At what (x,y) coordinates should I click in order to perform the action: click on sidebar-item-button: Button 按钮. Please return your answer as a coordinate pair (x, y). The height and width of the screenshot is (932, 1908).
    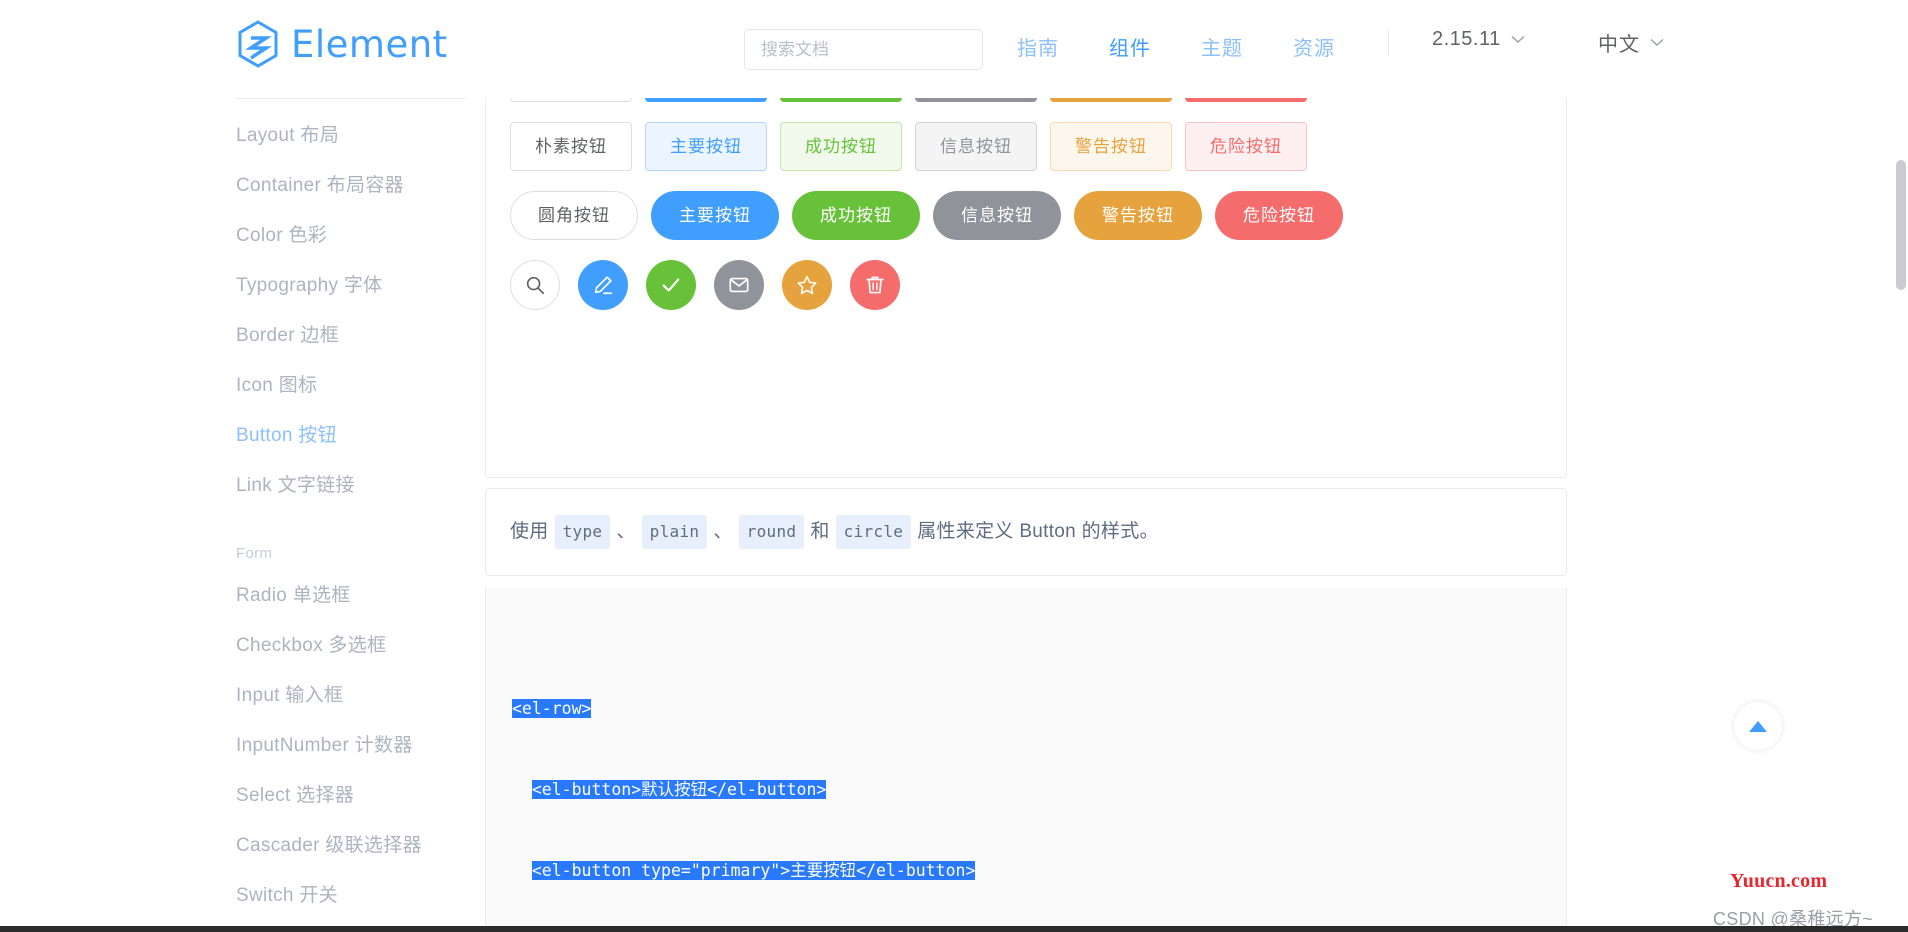
    Looking at the image, I should click on (351, 436).